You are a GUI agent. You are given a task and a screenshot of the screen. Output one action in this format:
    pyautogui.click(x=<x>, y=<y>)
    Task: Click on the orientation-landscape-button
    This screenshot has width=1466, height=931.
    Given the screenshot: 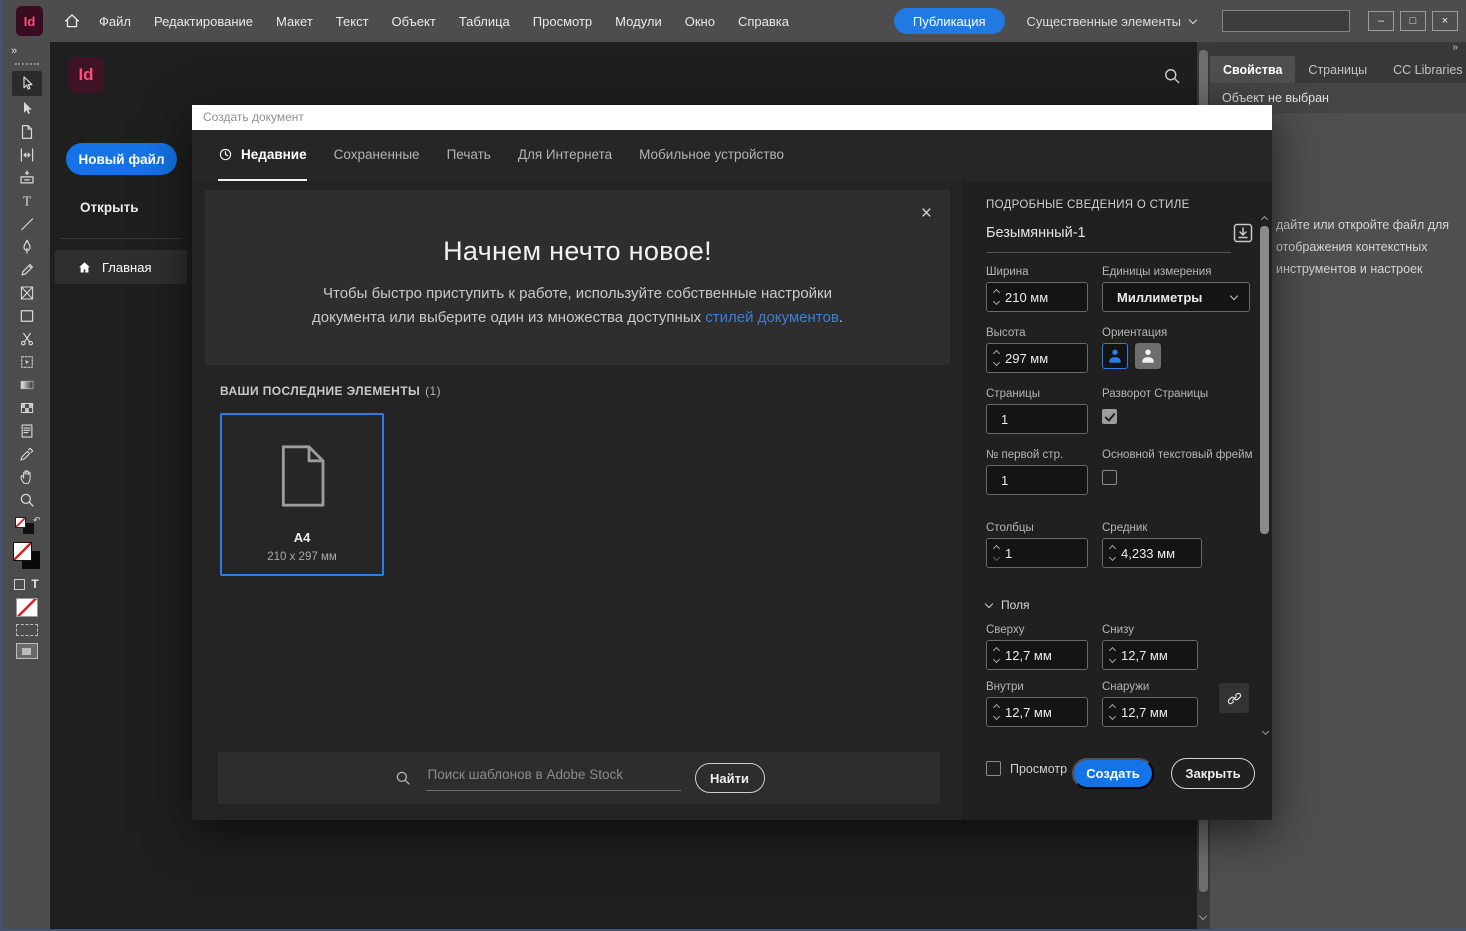 What is the action you would take?
    pyautogui.click(x=1148, y=356)
    